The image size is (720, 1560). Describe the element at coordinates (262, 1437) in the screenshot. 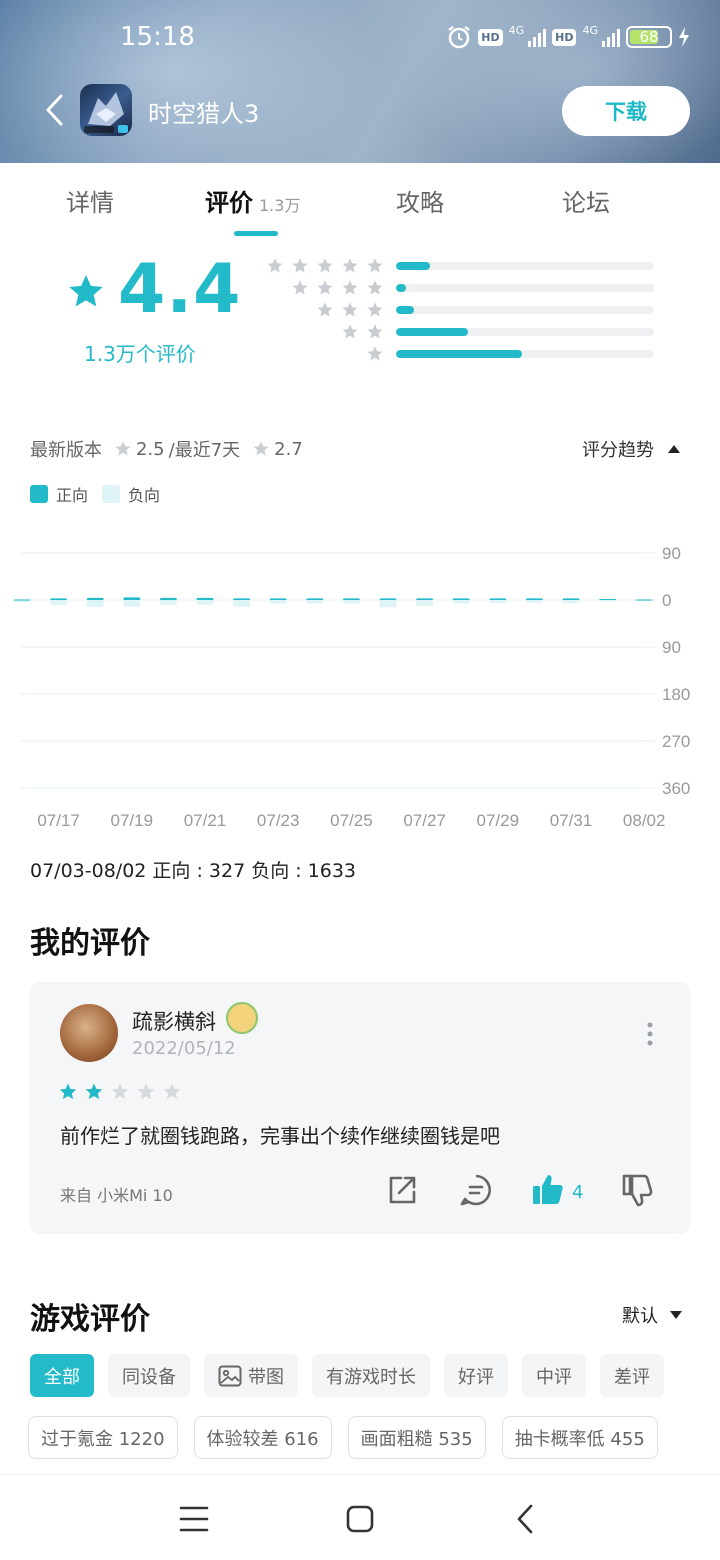

I see `tag-item: 体验较差 616` at that location.